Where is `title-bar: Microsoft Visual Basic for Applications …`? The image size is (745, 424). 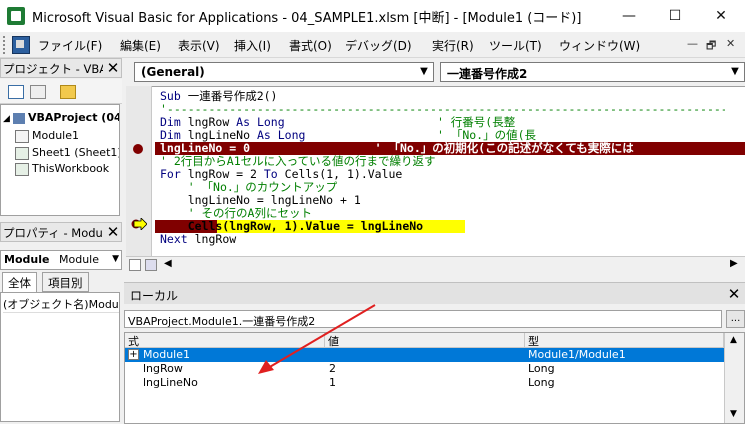 title-bar: Microsoft Visual Basic for Applications … is located at coordinates (372, 16).